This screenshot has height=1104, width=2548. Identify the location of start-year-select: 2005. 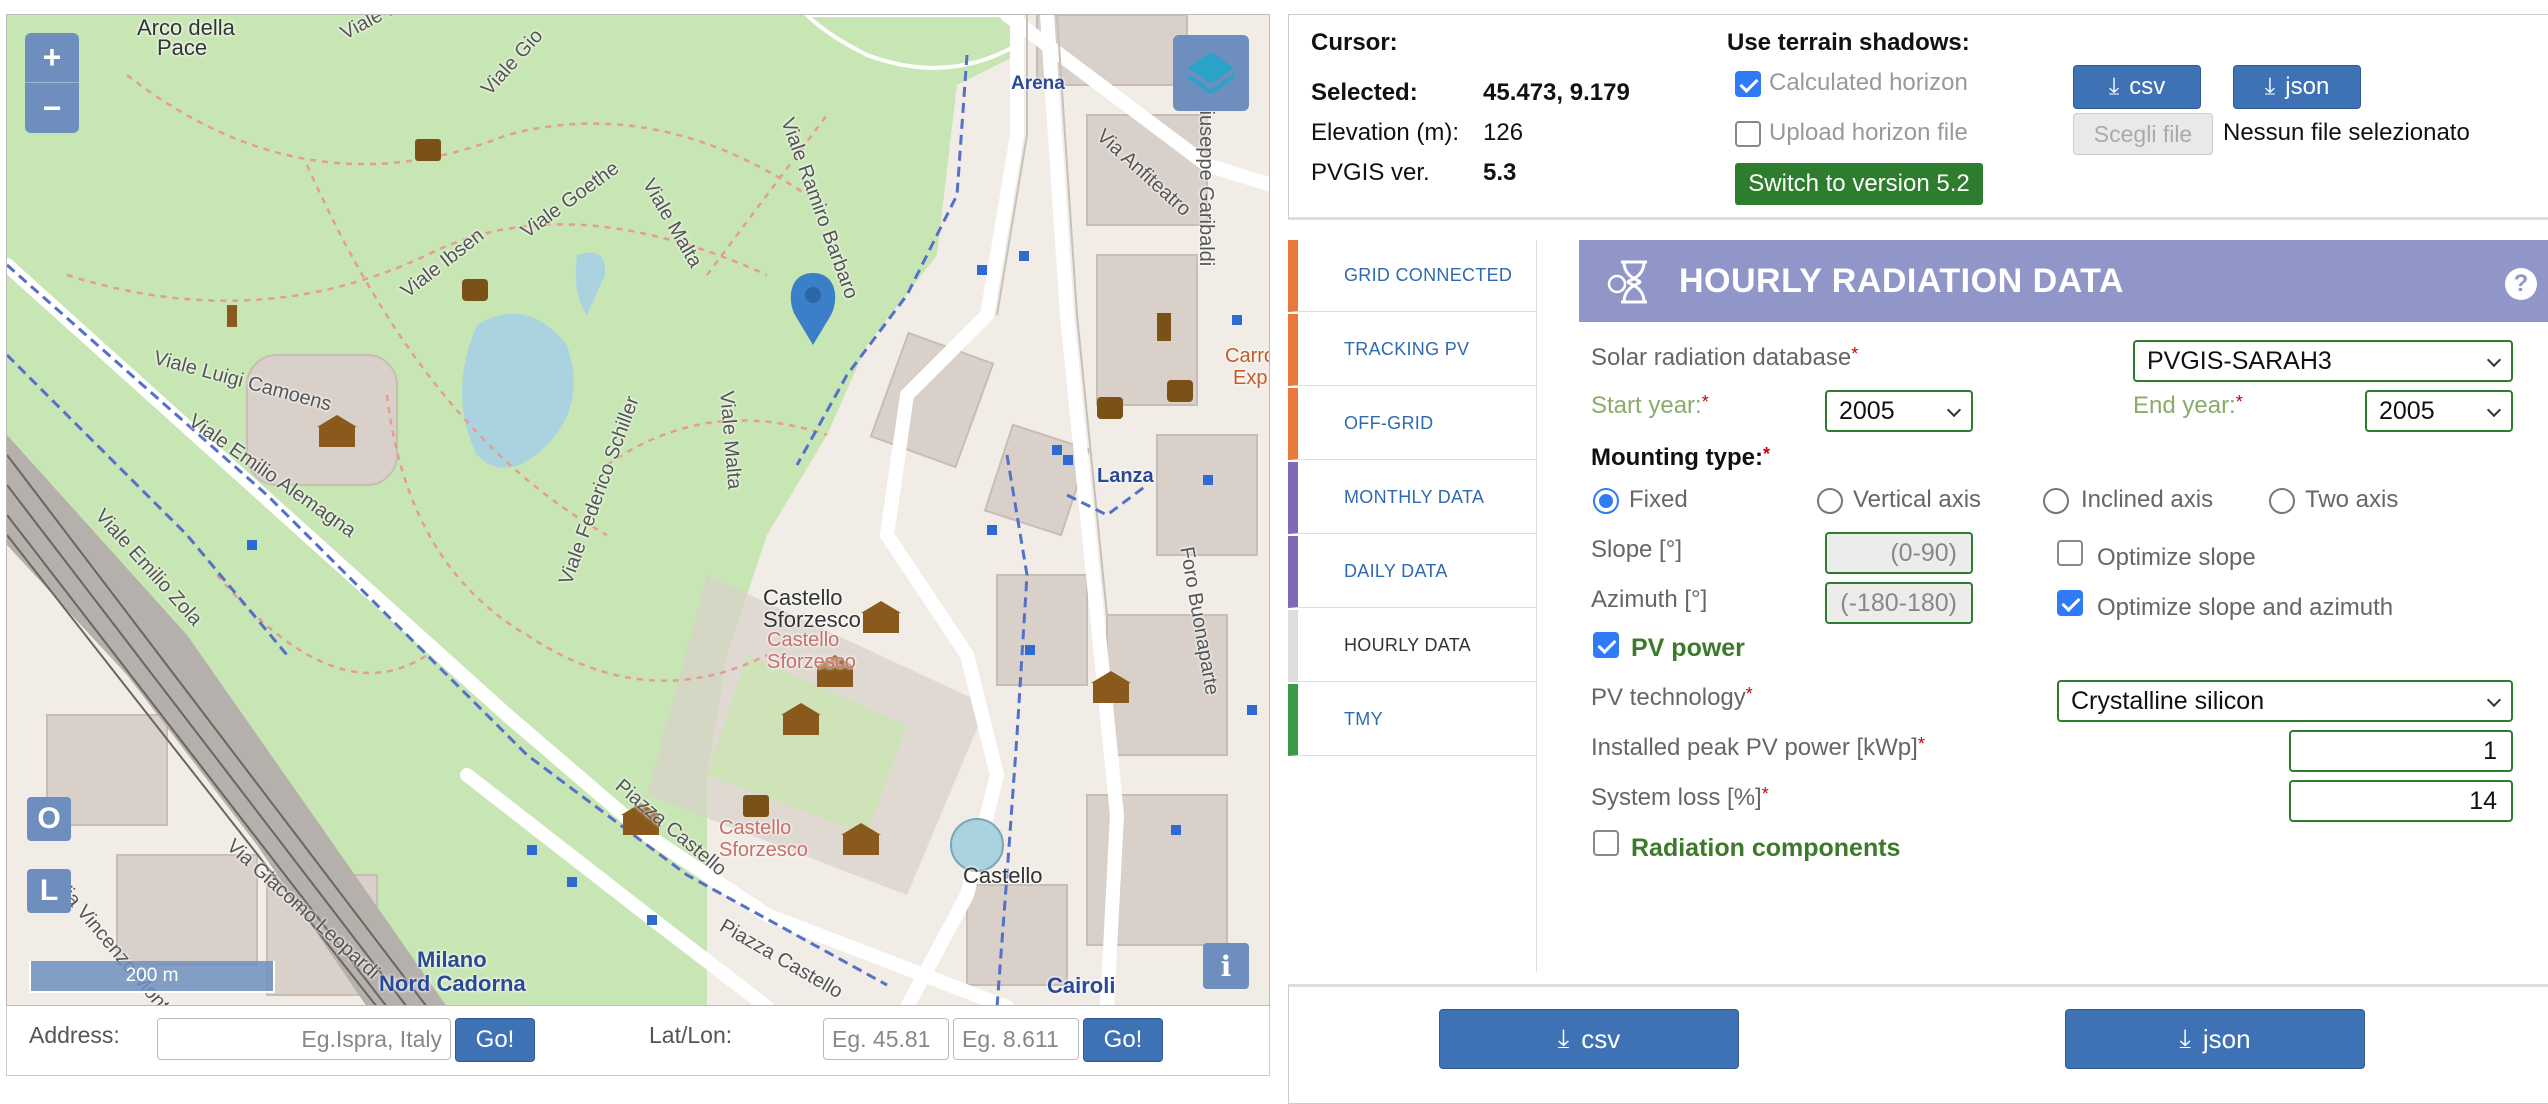
(1899, 411).